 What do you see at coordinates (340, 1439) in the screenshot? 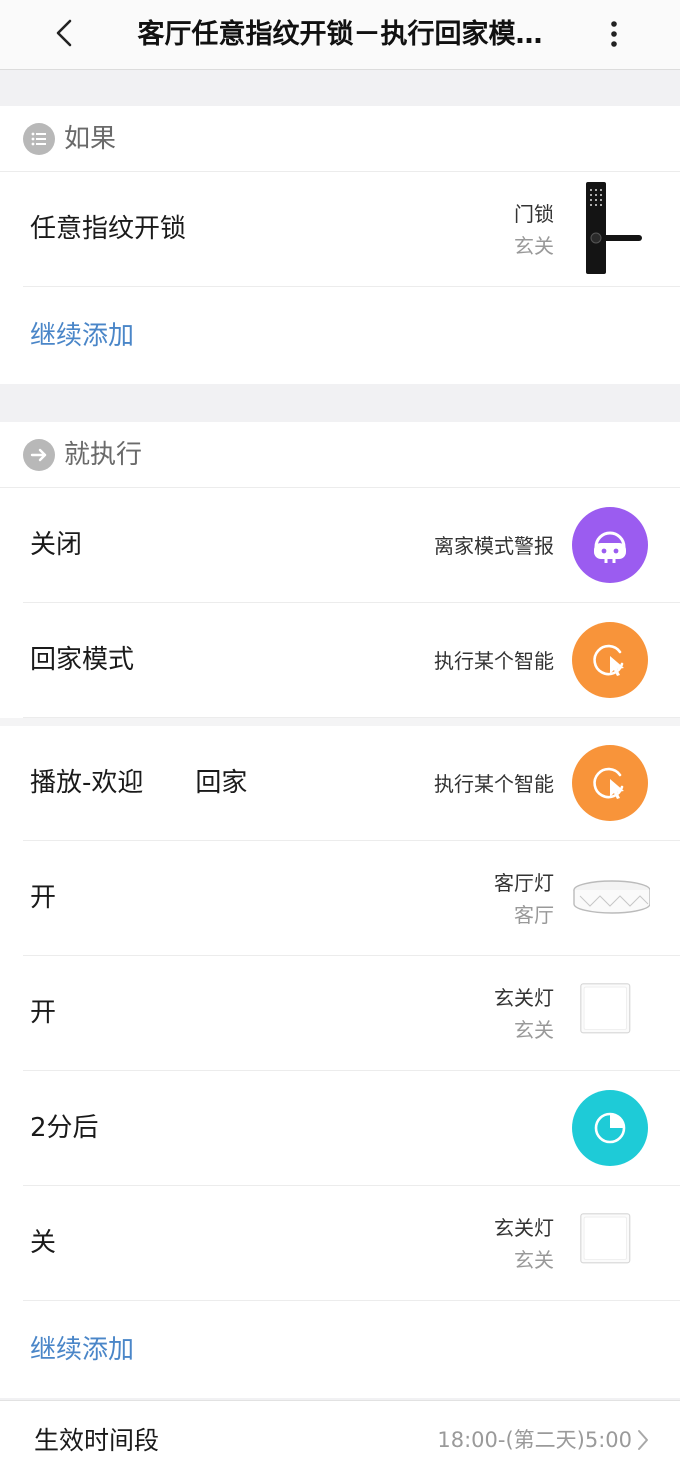
I see `effective-period-row: 生效时间段 18:00-(第二天)5:00` at bounding box center [340, 1439].